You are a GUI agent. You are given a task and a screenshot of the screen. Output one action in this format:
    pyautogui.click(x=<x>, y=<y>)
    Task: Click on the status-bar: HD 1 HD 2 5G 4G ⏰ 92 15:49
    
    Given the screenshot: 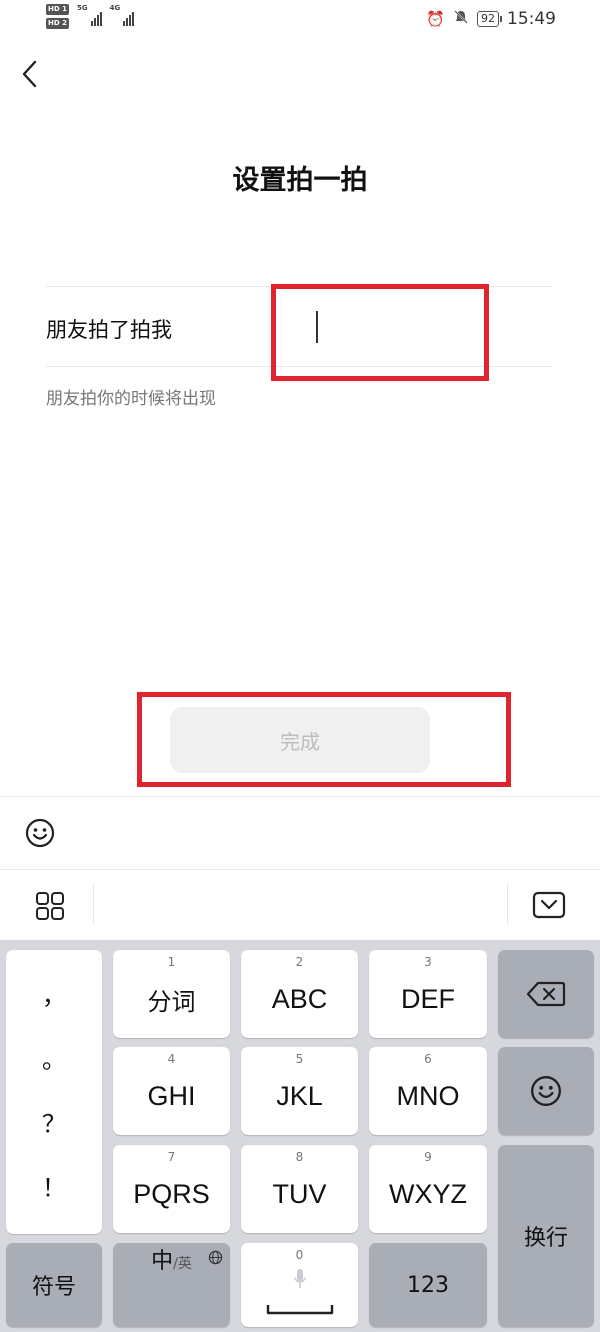 What is the action you would take?
    pyautogui.click(x=300, y=20)
    